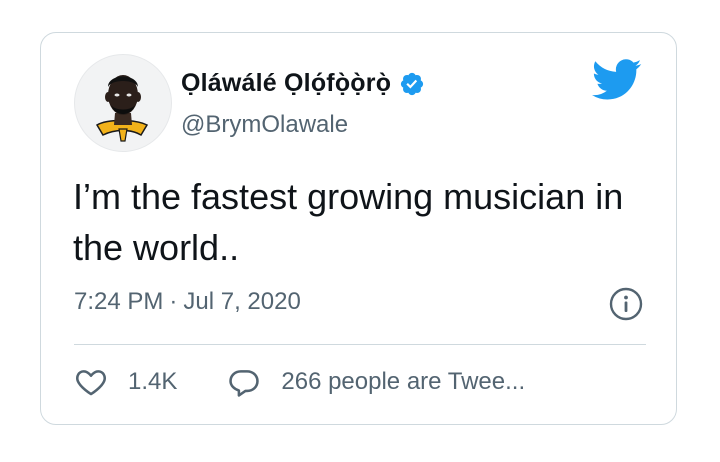 This screenshot has height=462, width=720. What do you see at coordinates (360, 344) in the screenshot?
I see `divider` at bounding box center [360, 344].